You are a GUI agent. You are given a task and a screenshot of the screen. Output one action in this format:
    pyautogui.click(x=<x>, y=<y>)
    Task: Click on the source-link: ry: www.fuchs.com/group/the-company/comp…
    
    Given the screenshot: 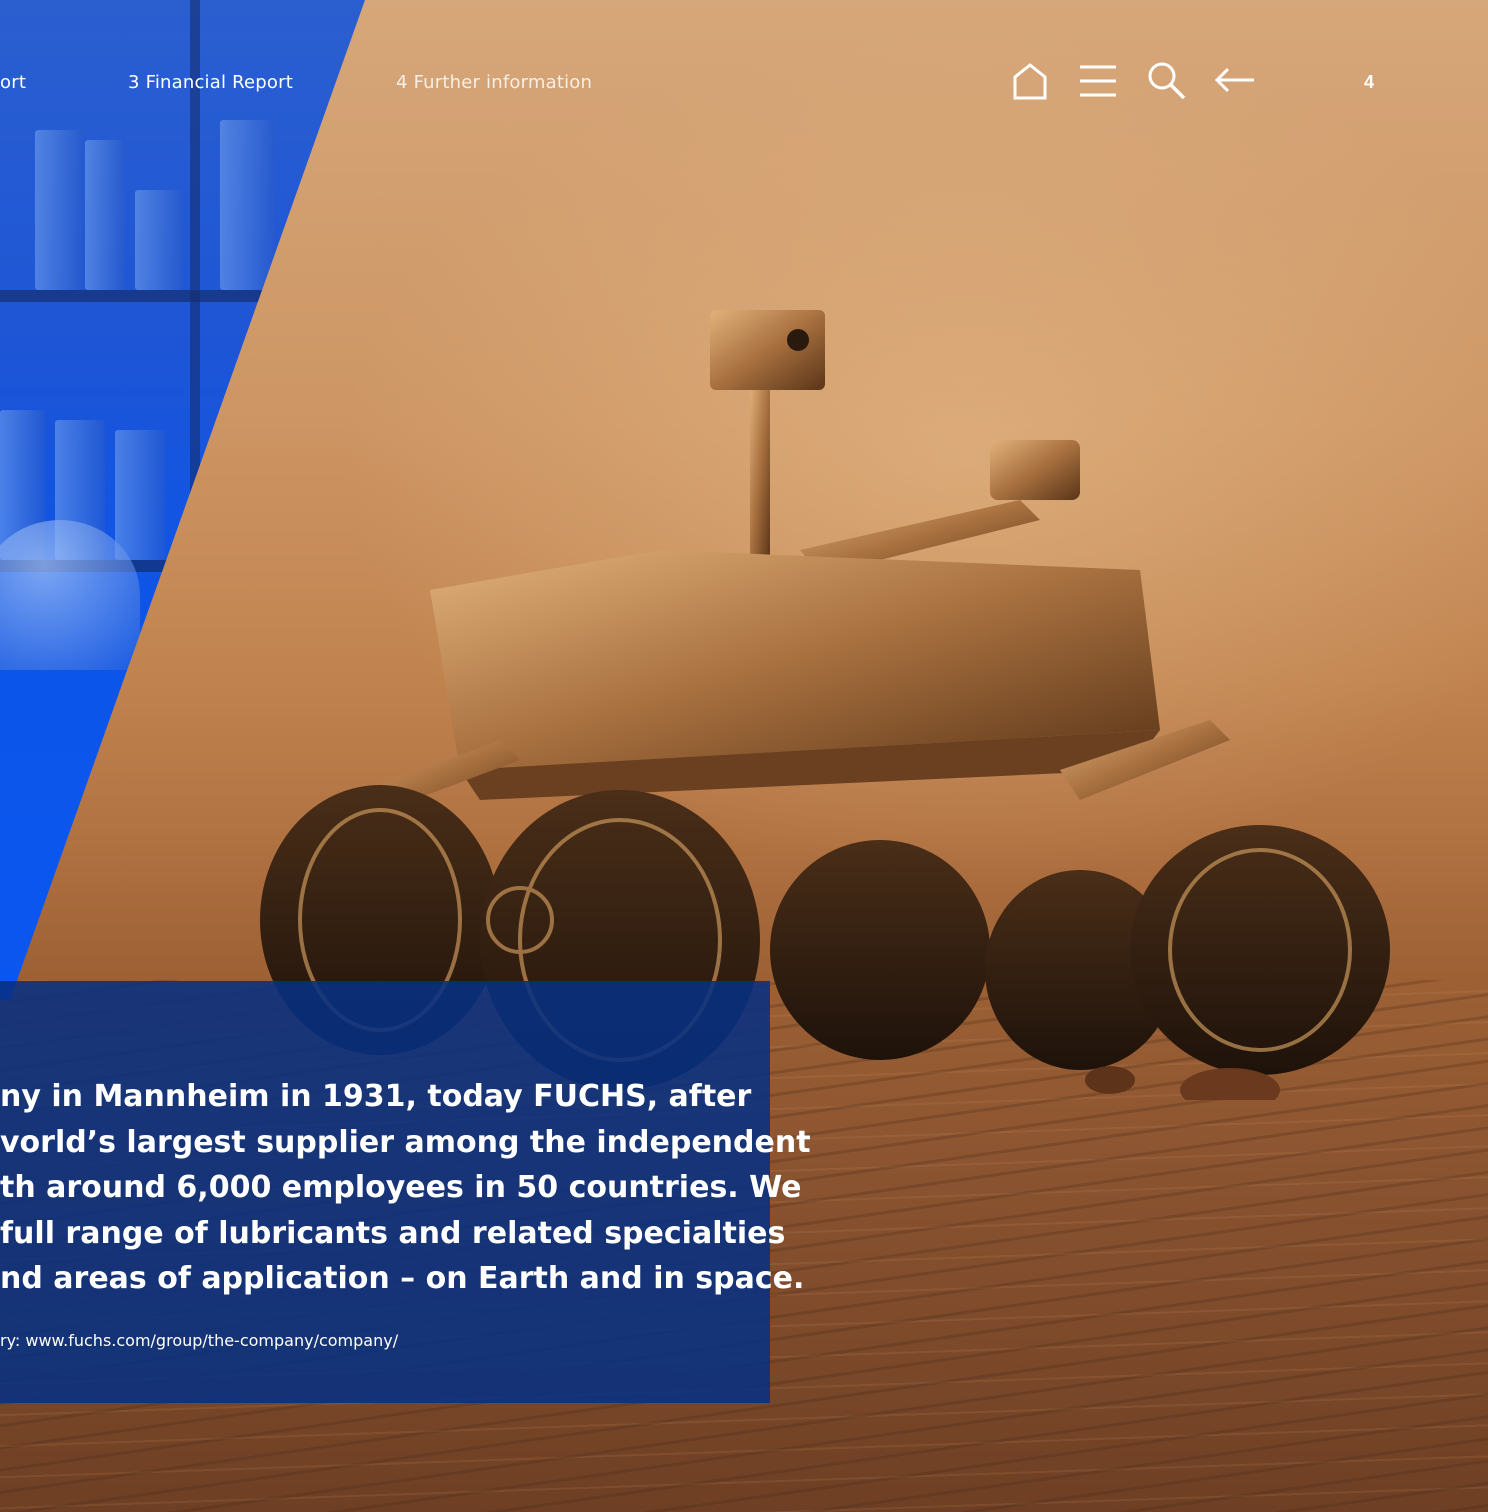 What is the action you would take?
    pyautogui.click(x=199, y=1340)
    